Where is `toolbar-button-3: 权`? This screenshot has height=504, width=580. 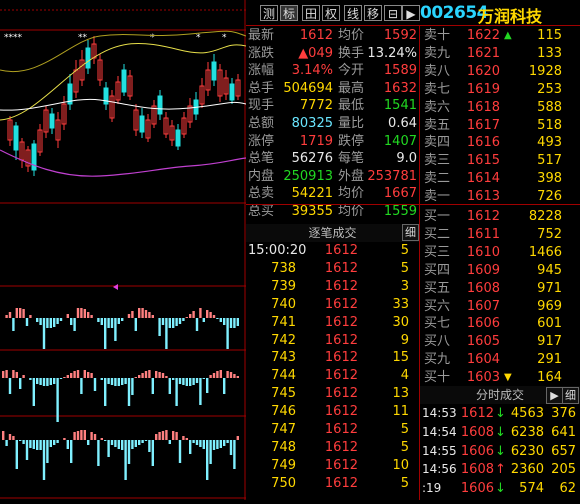
toolbar-button-3: 权 is located at coordinates (331, 13).